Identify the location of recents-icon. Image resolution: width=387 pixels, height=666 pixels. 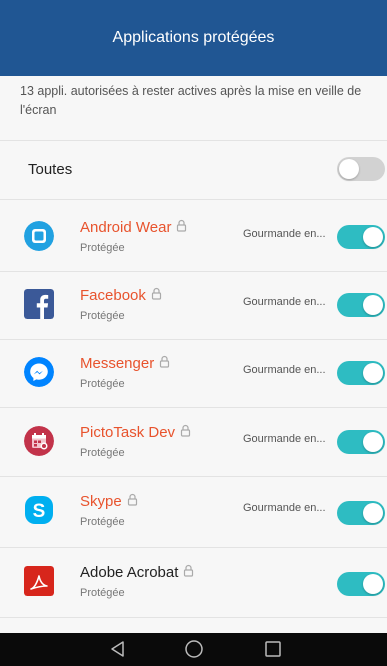
(273, 651).